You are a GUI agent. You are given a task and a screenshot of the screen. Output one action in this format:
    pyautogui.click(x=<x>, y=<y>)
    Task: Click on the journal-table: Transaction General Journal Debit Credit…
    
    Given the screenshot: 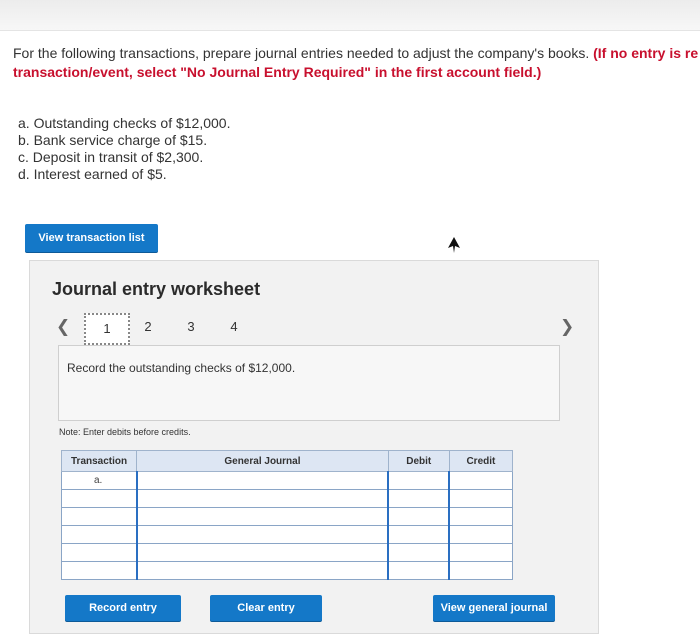 What is the action you would take?
    pyautogui.click(x=287, y=515)
    